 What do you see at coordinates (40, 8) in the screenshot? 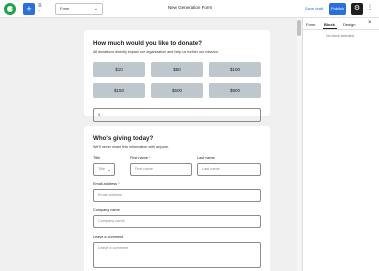
I see `list-view-icon: ≡ ·` at bounding box center [40, 8].